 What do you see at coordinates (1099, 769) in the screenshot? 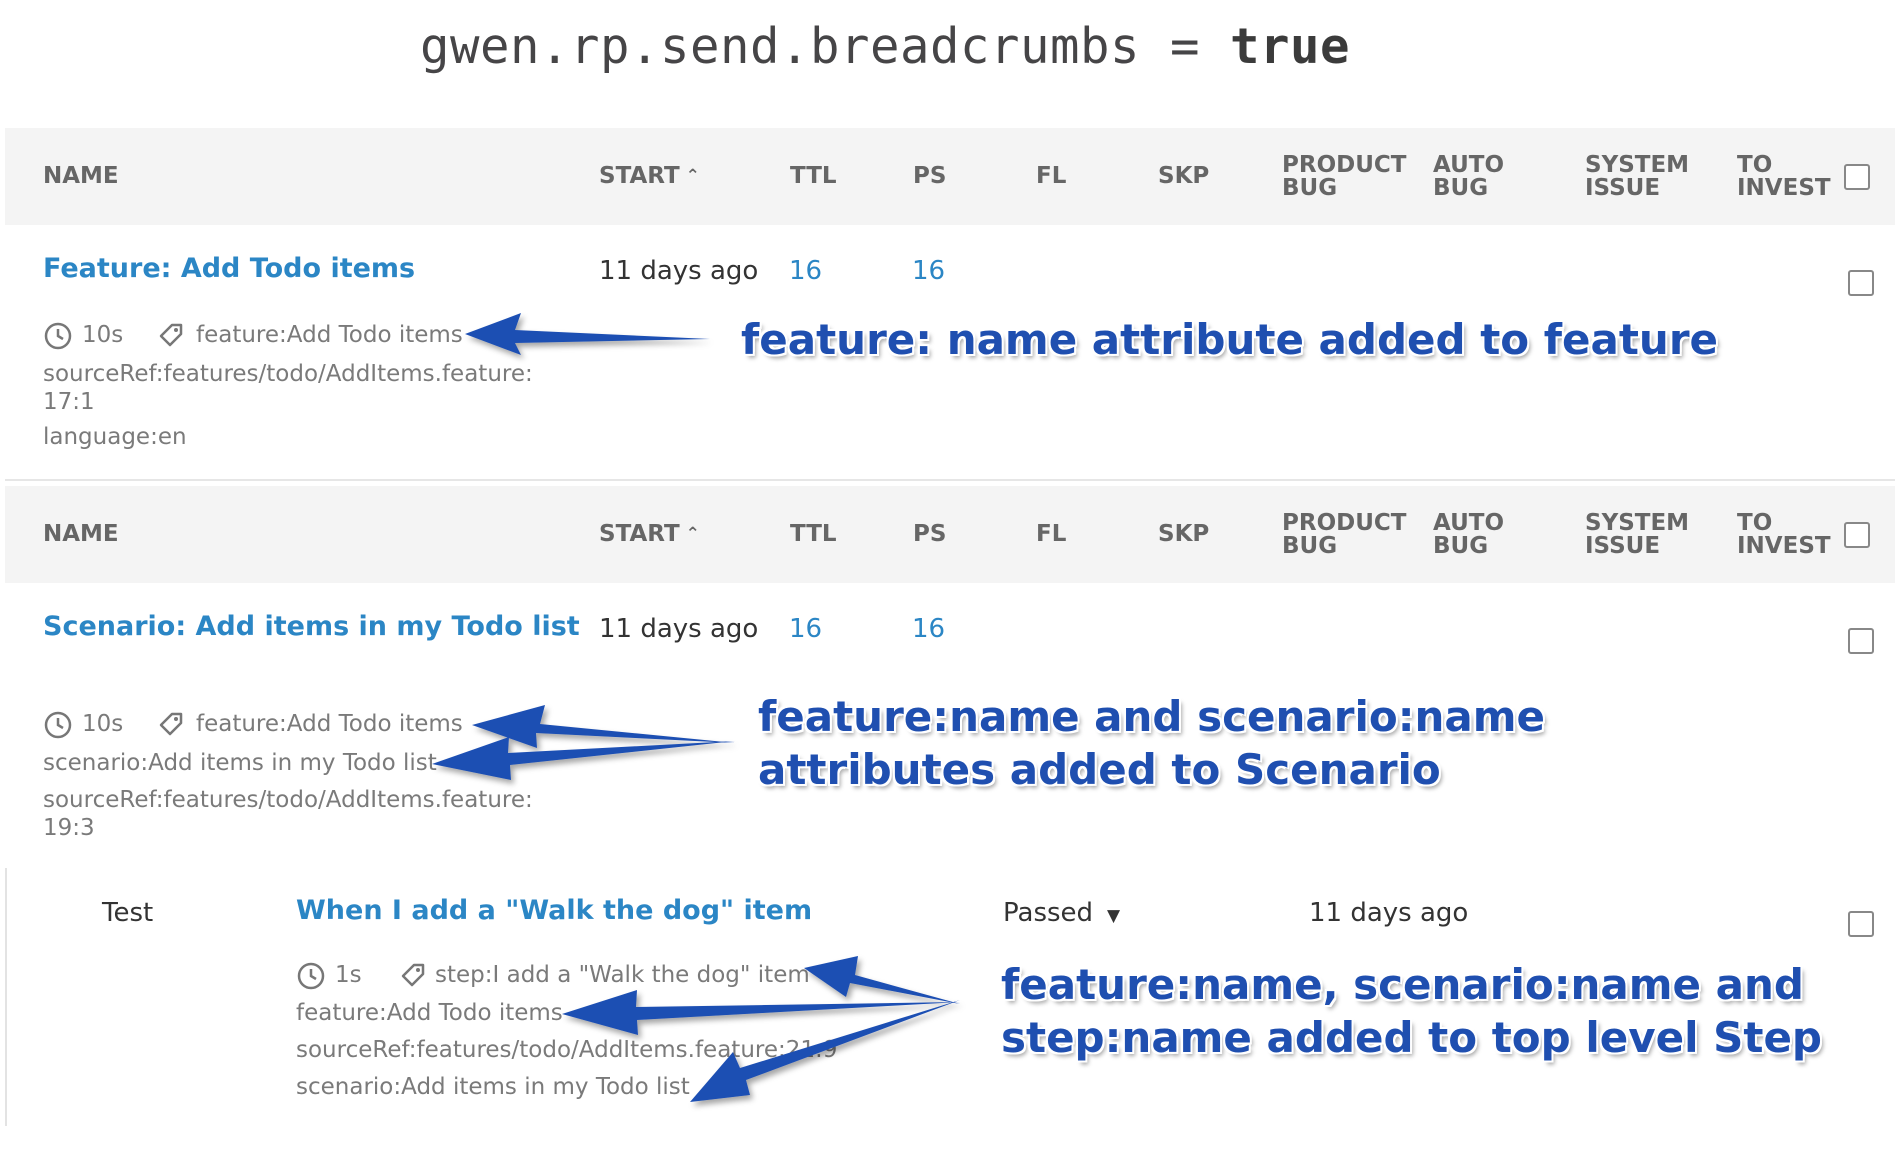
I see `annotation-scenario-line2: attributes added to Scenario` at bounding box center [1099, 769].